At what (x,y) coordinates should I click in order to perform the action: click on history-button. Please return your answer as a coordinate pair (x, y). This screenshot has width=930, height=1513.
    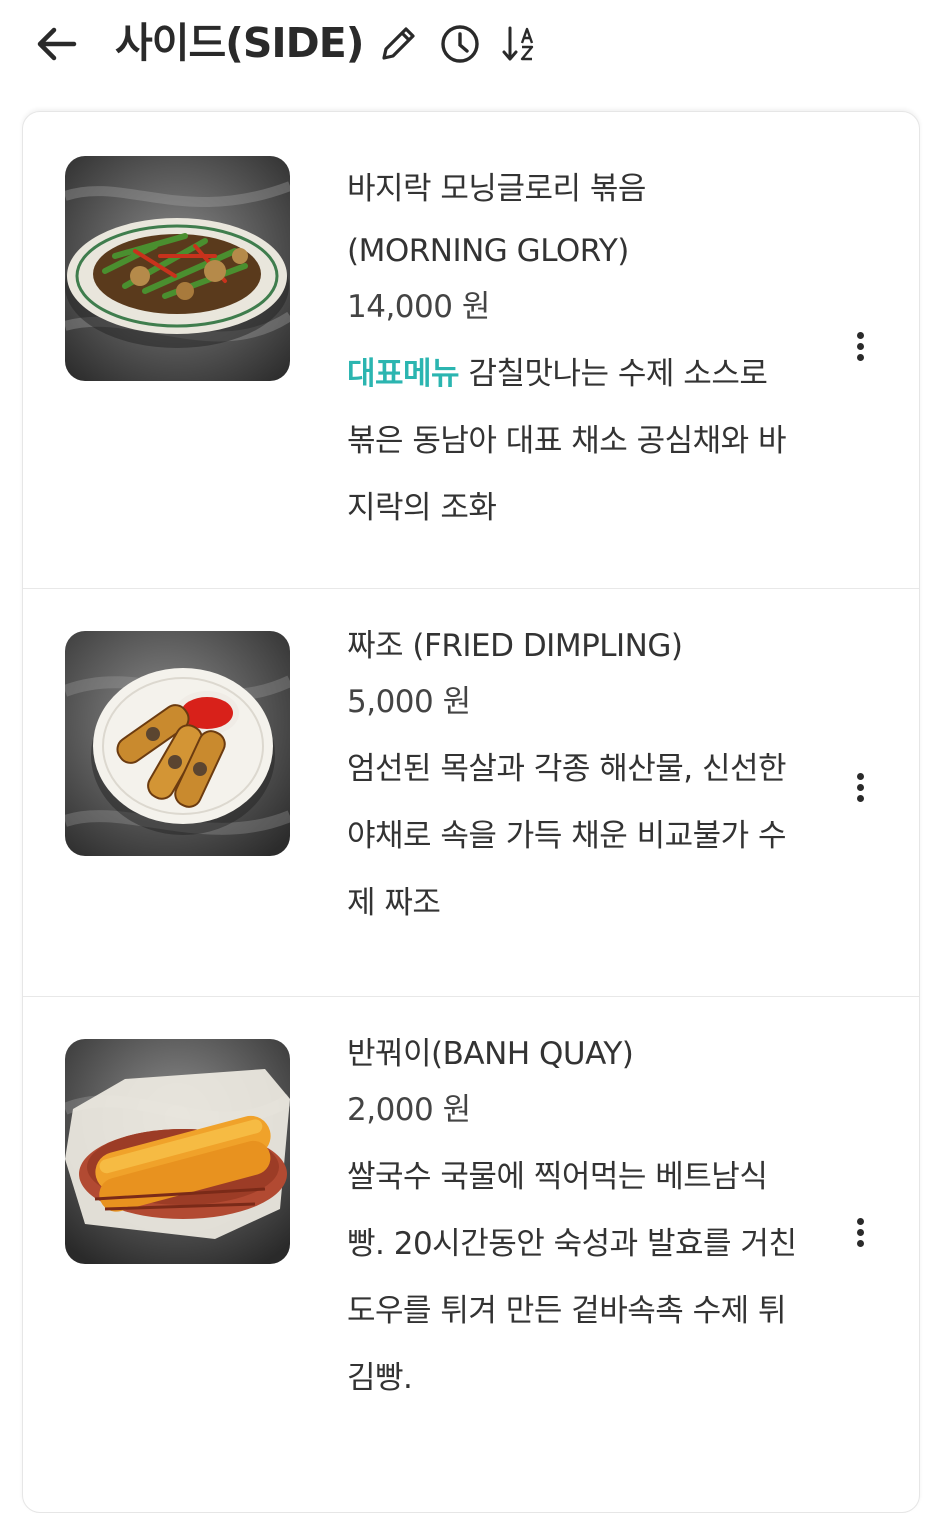
    Looking at the image, I should click on (460, 44).